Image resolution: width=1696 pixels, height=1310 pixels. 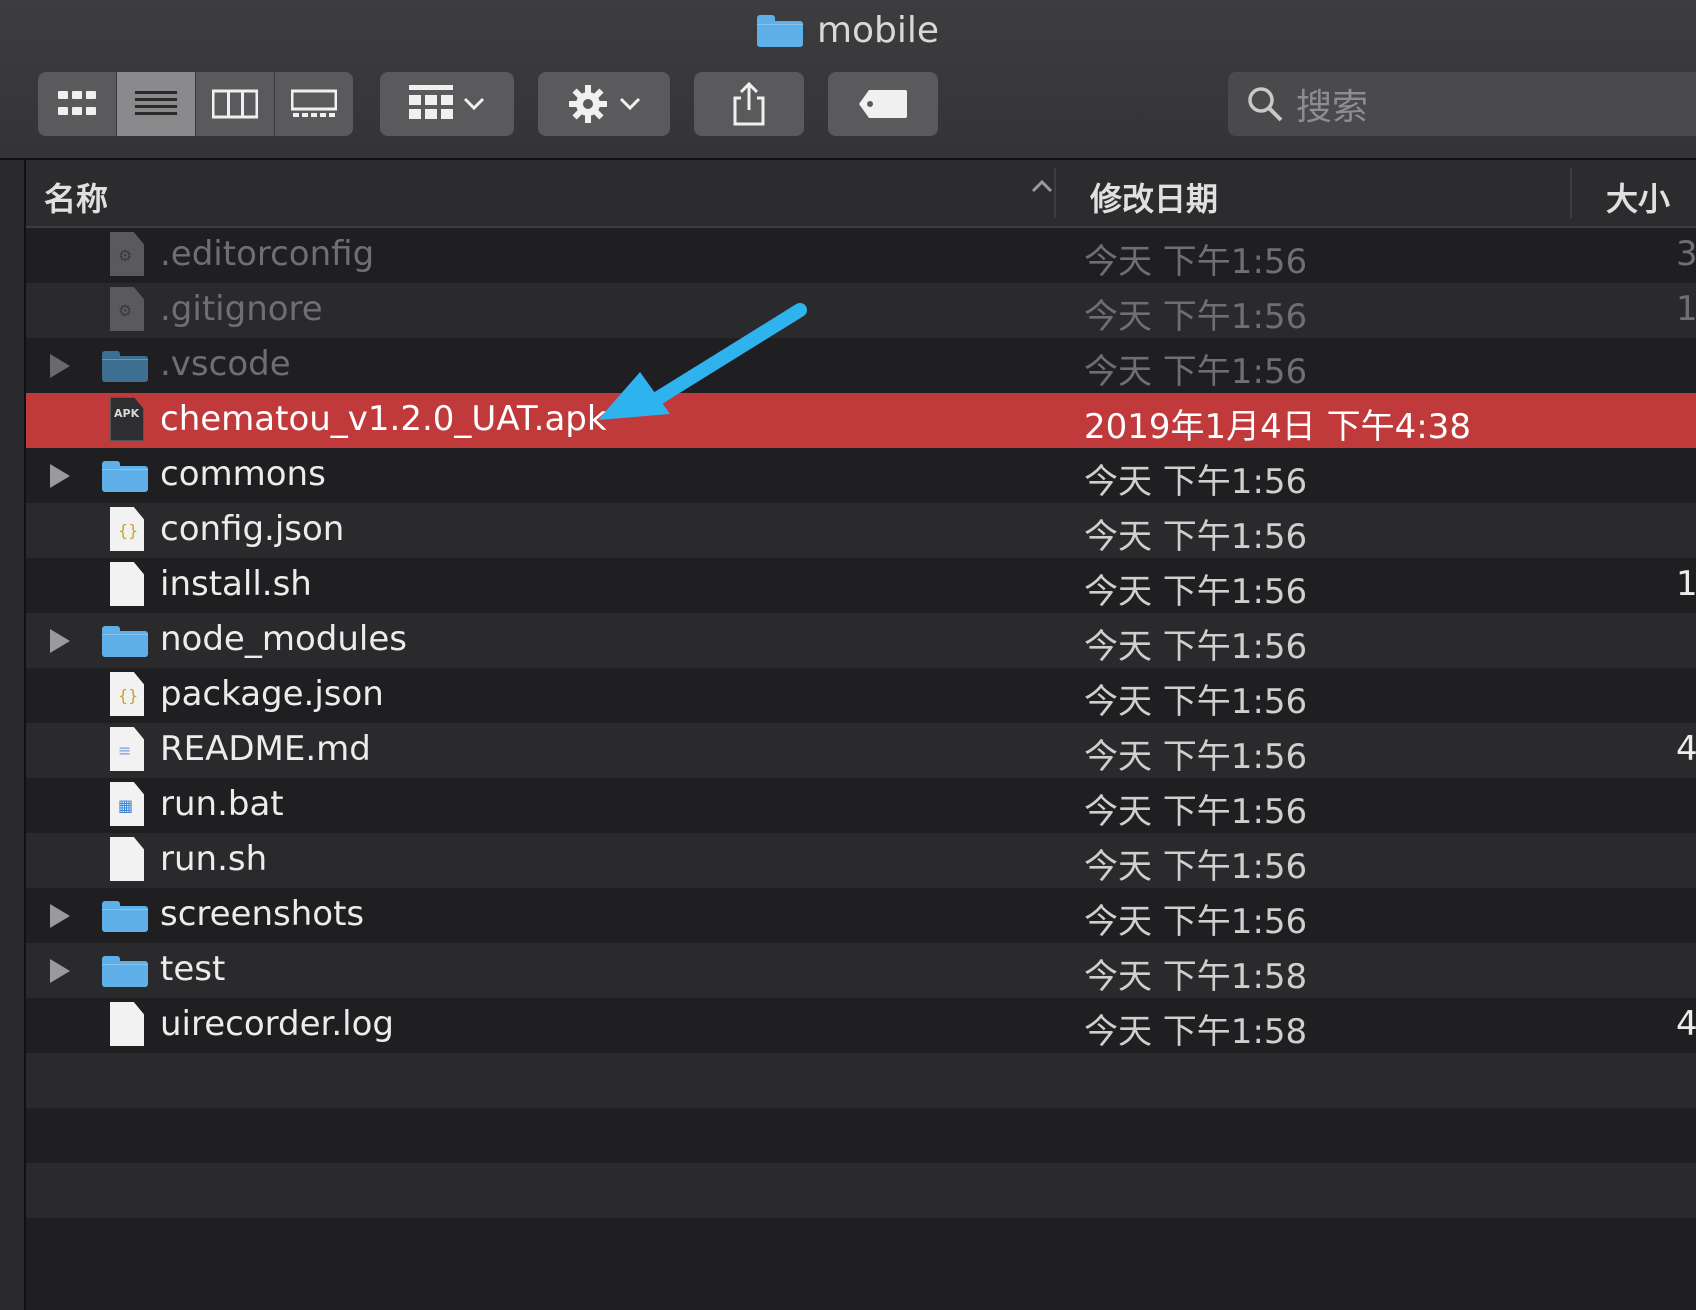 I want to click on file-row: run.sh 今天 下午1:56, so click(x=861, y=860).